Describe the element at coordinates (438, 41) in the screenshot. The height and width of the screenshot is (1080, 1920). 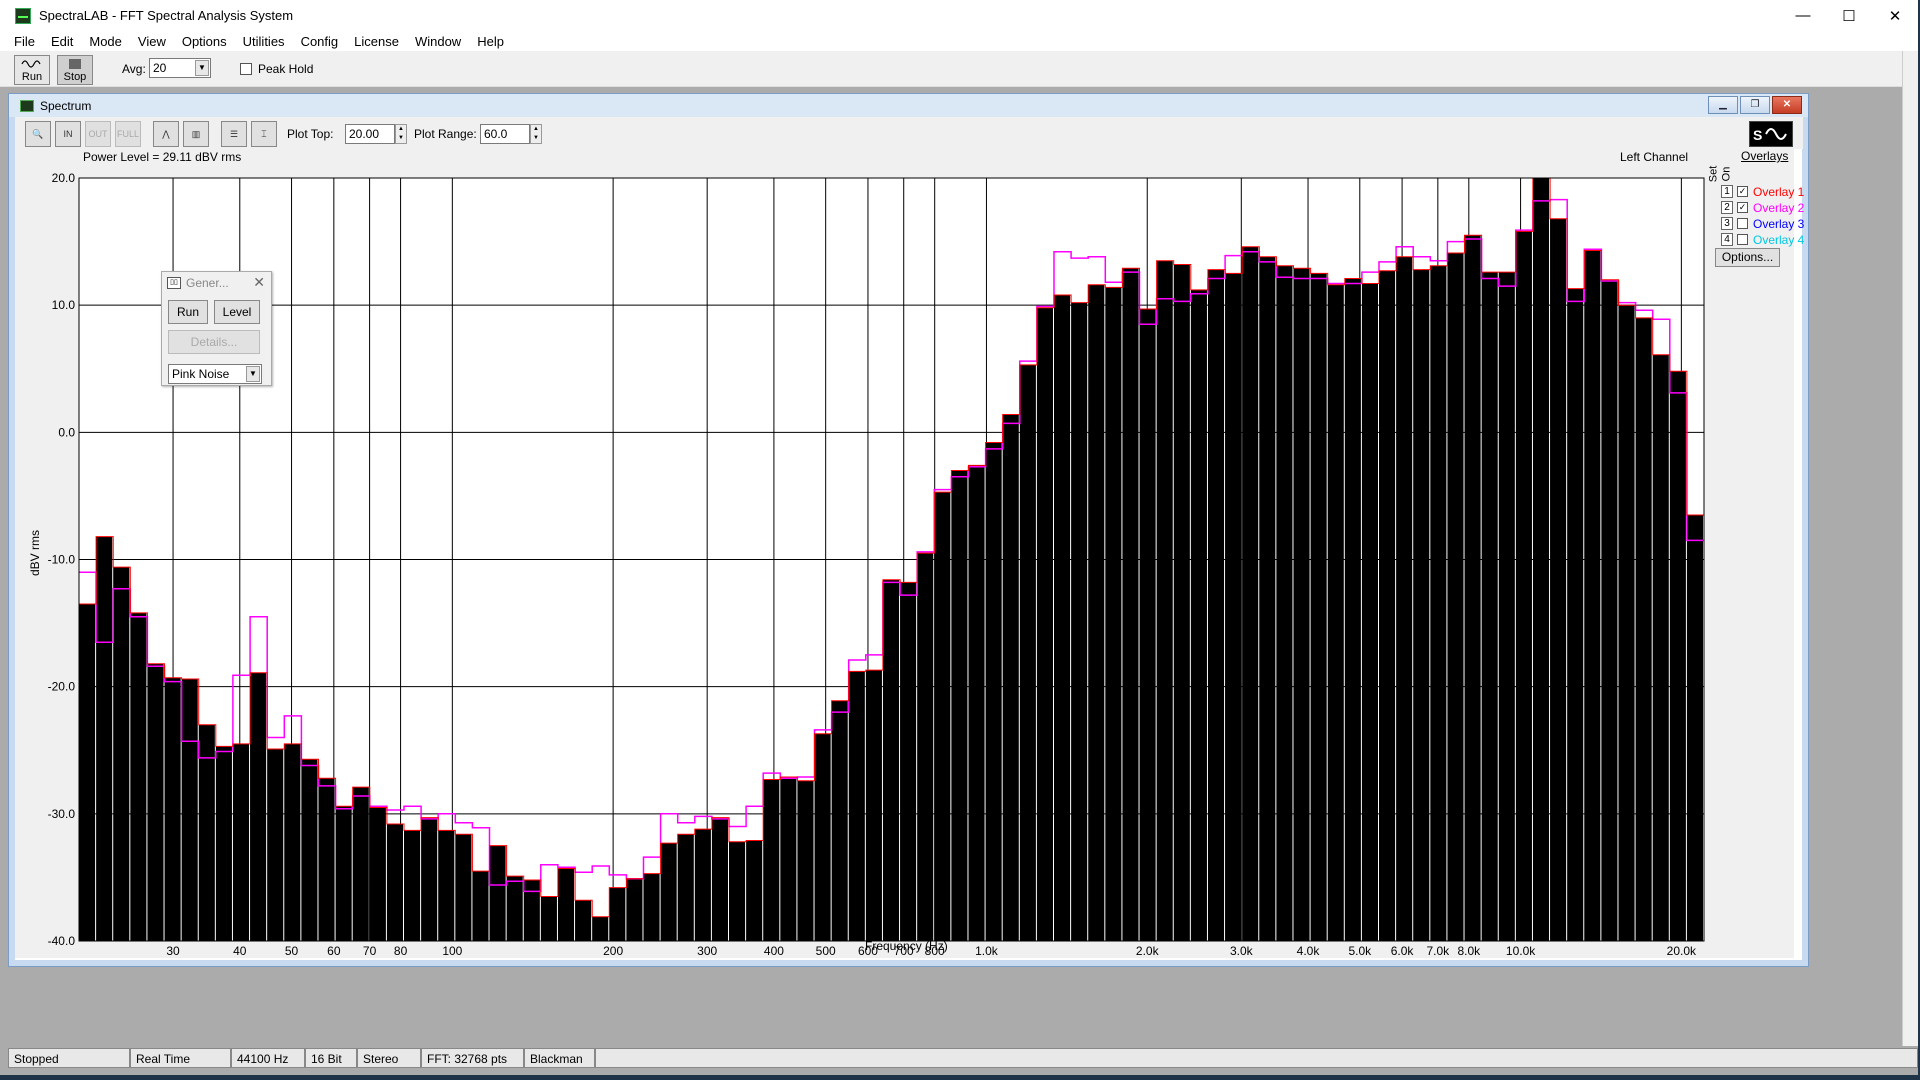
I see `menu-window: Window` at that location.